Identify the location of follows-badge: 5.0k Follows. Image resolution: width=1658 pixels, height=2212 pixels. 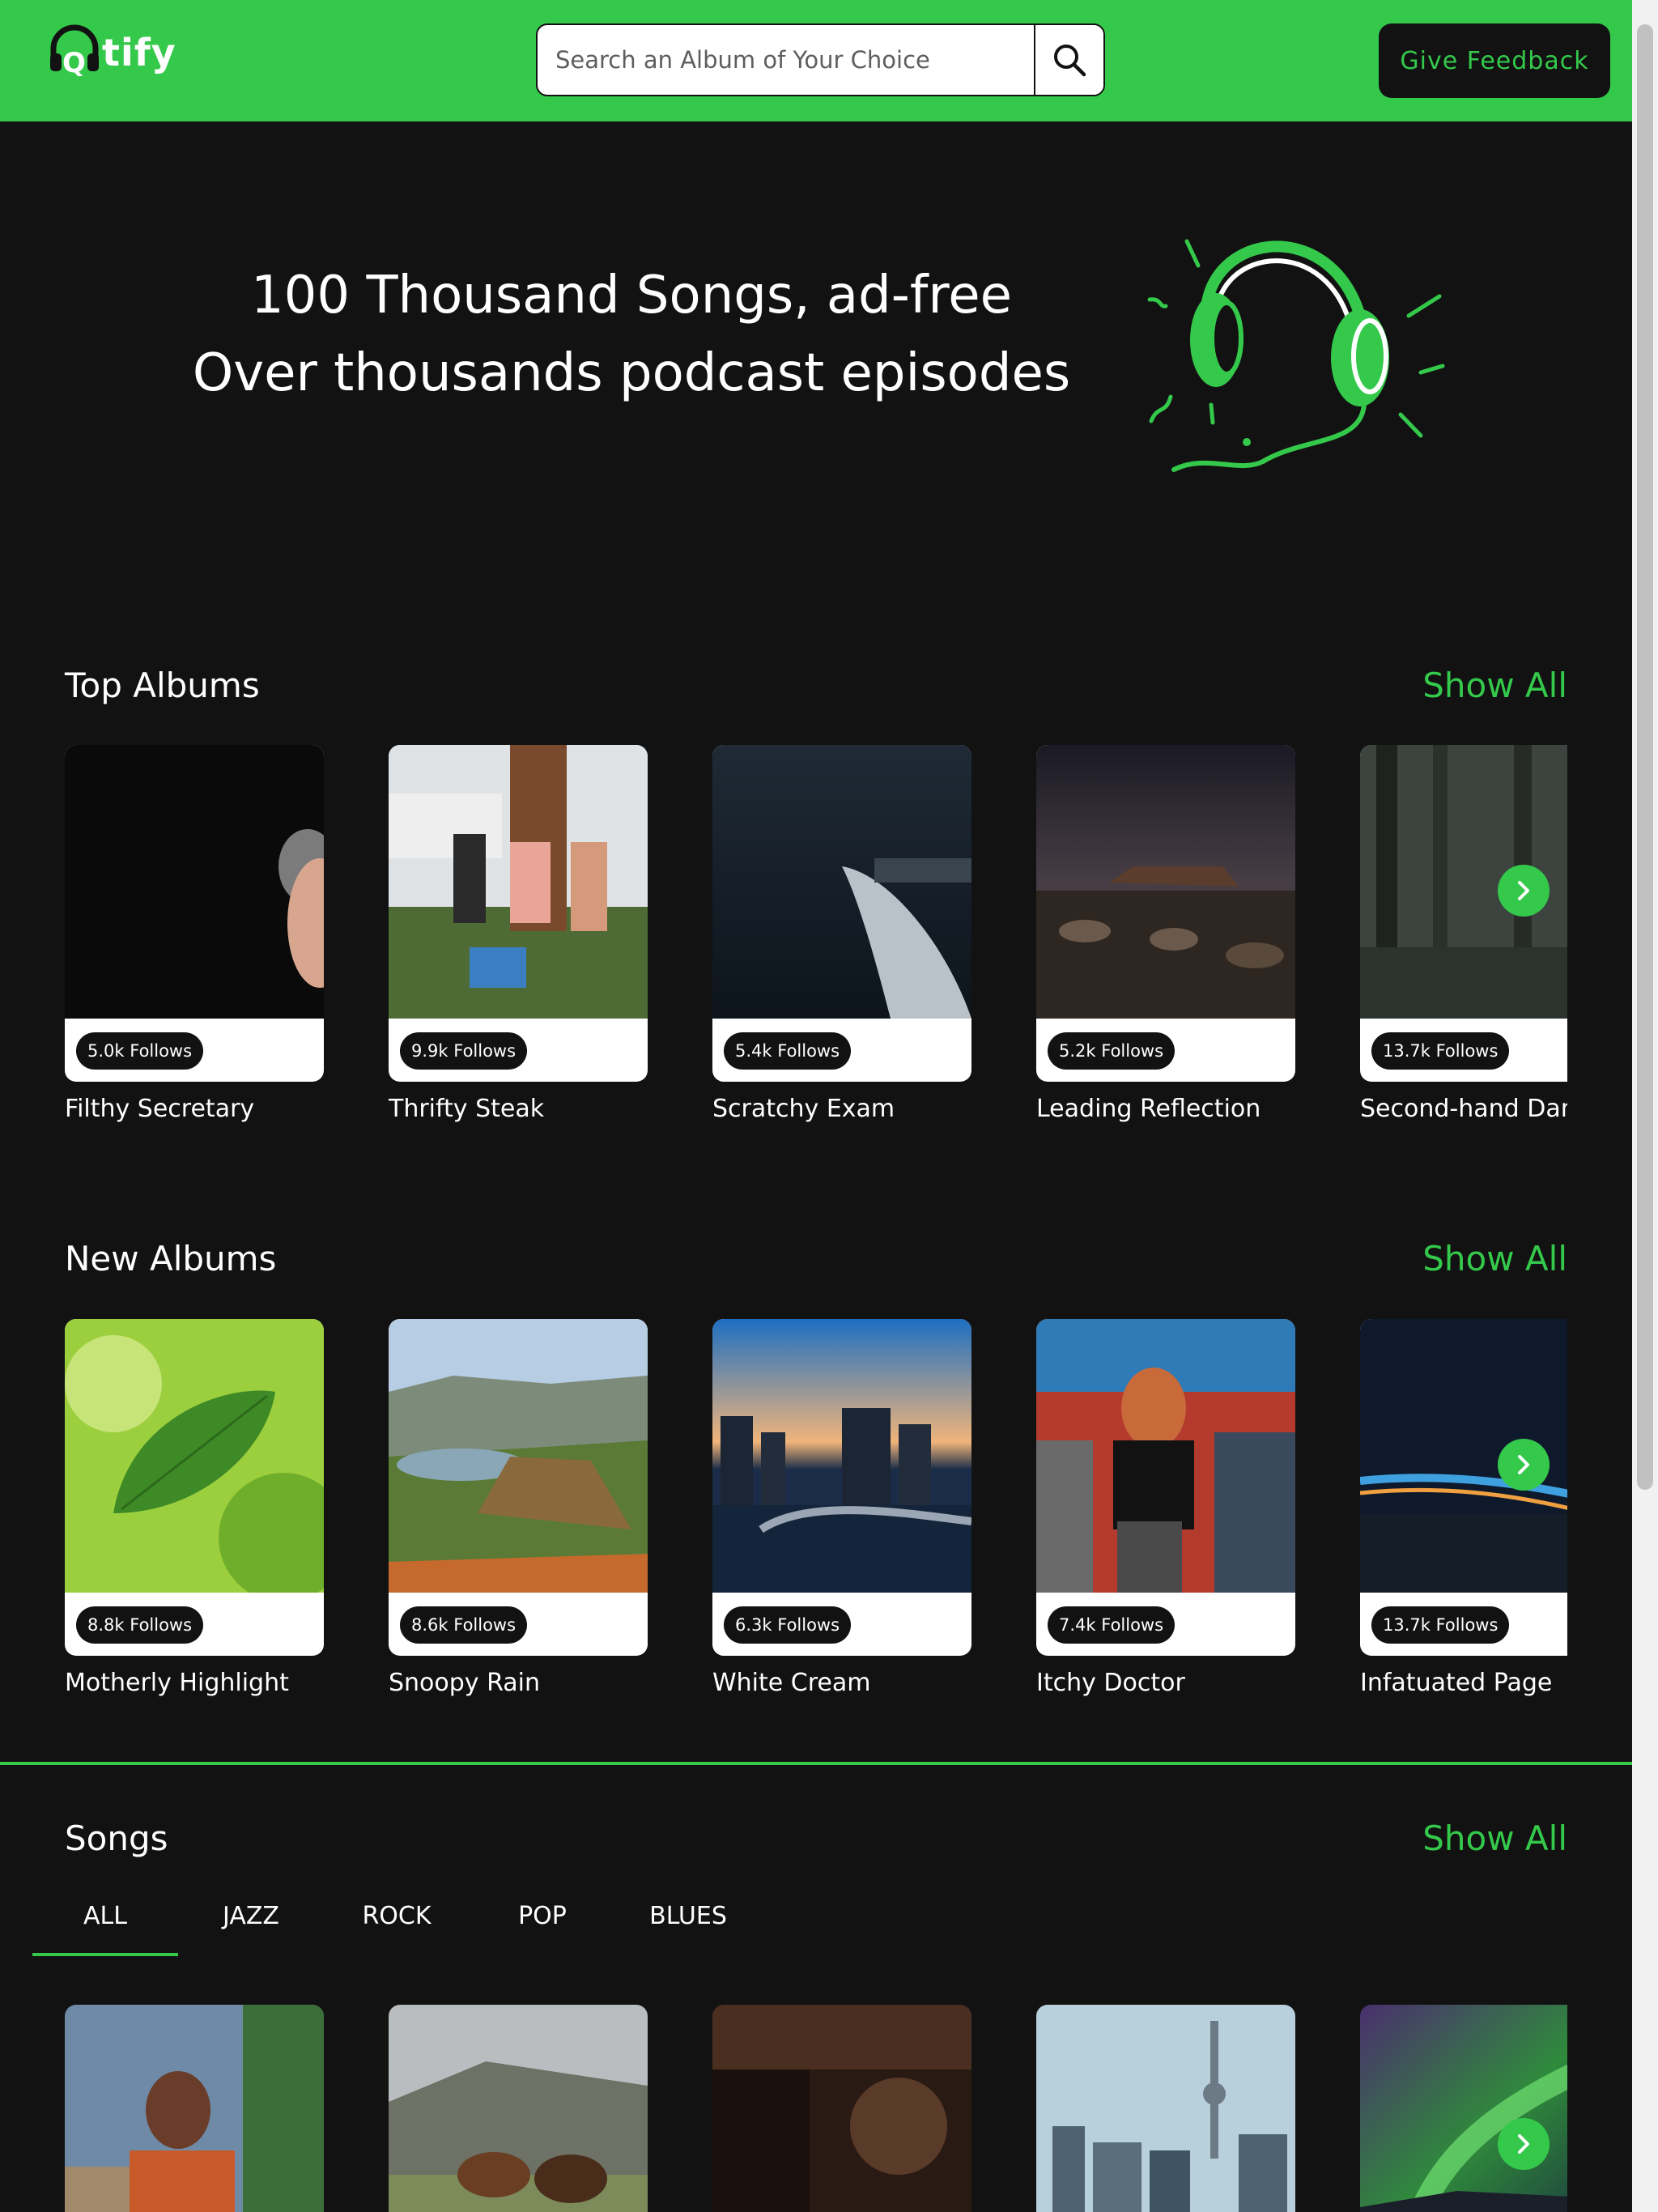
(140, 1051).